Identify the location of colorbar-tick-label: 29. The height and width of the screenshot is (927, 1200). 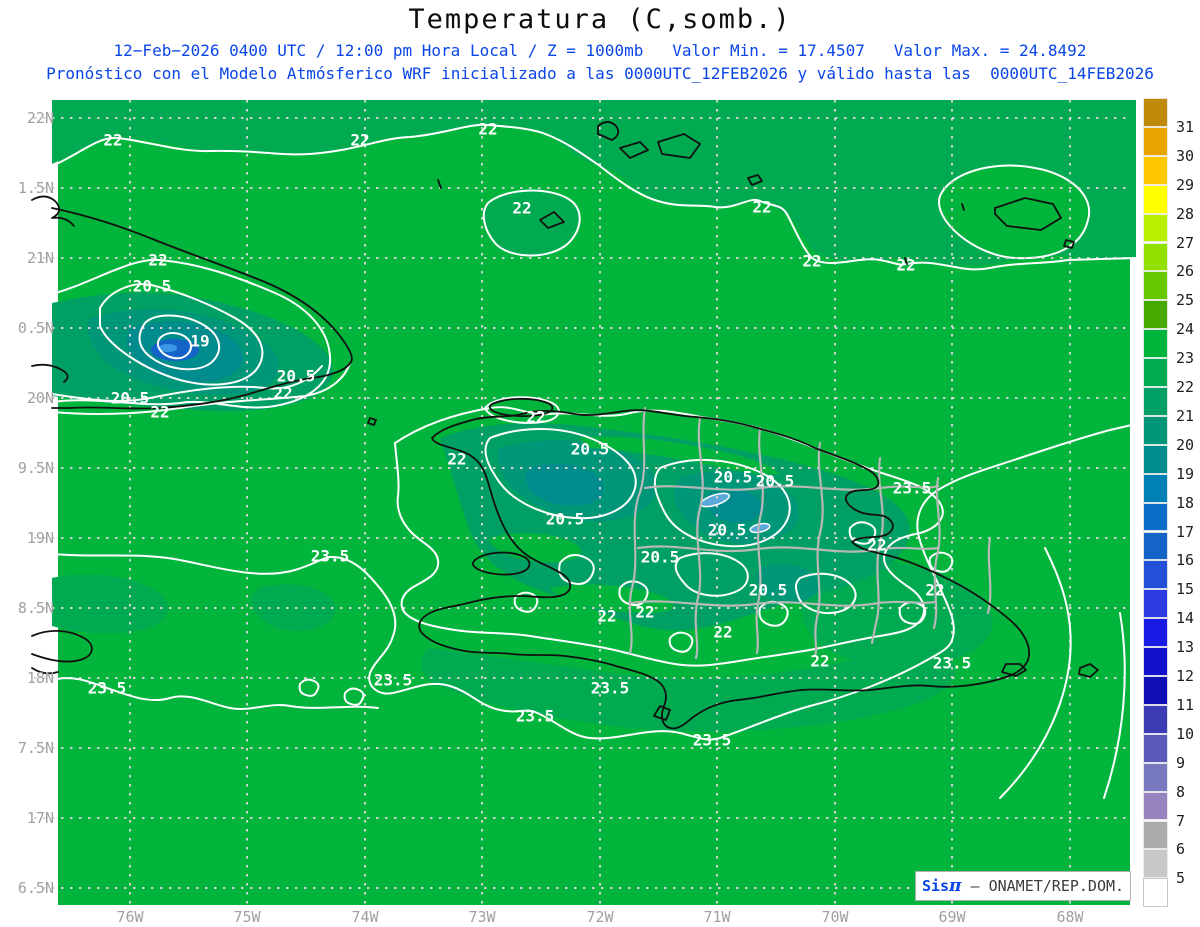
(1185, 184).